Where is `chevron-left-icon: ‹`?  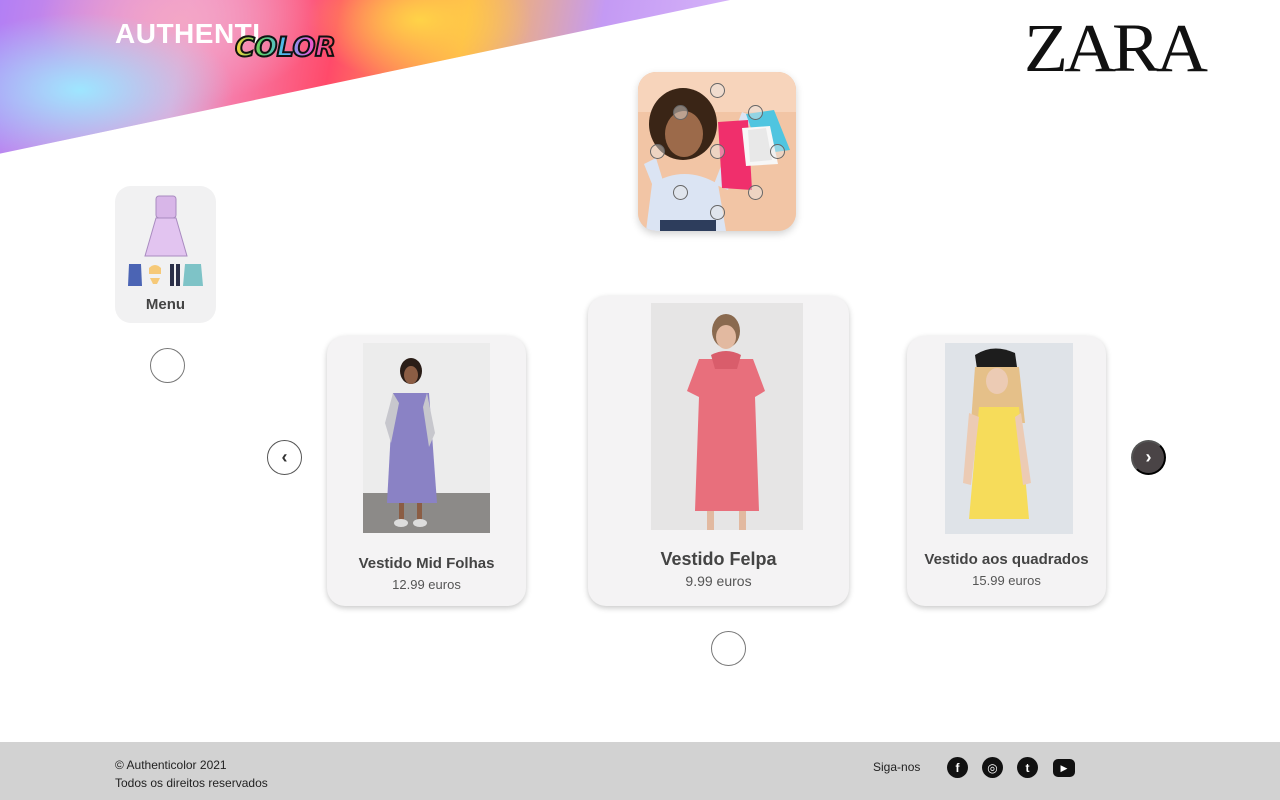
chevron-left-icon: ‹ is located at coordinates (284, 457).